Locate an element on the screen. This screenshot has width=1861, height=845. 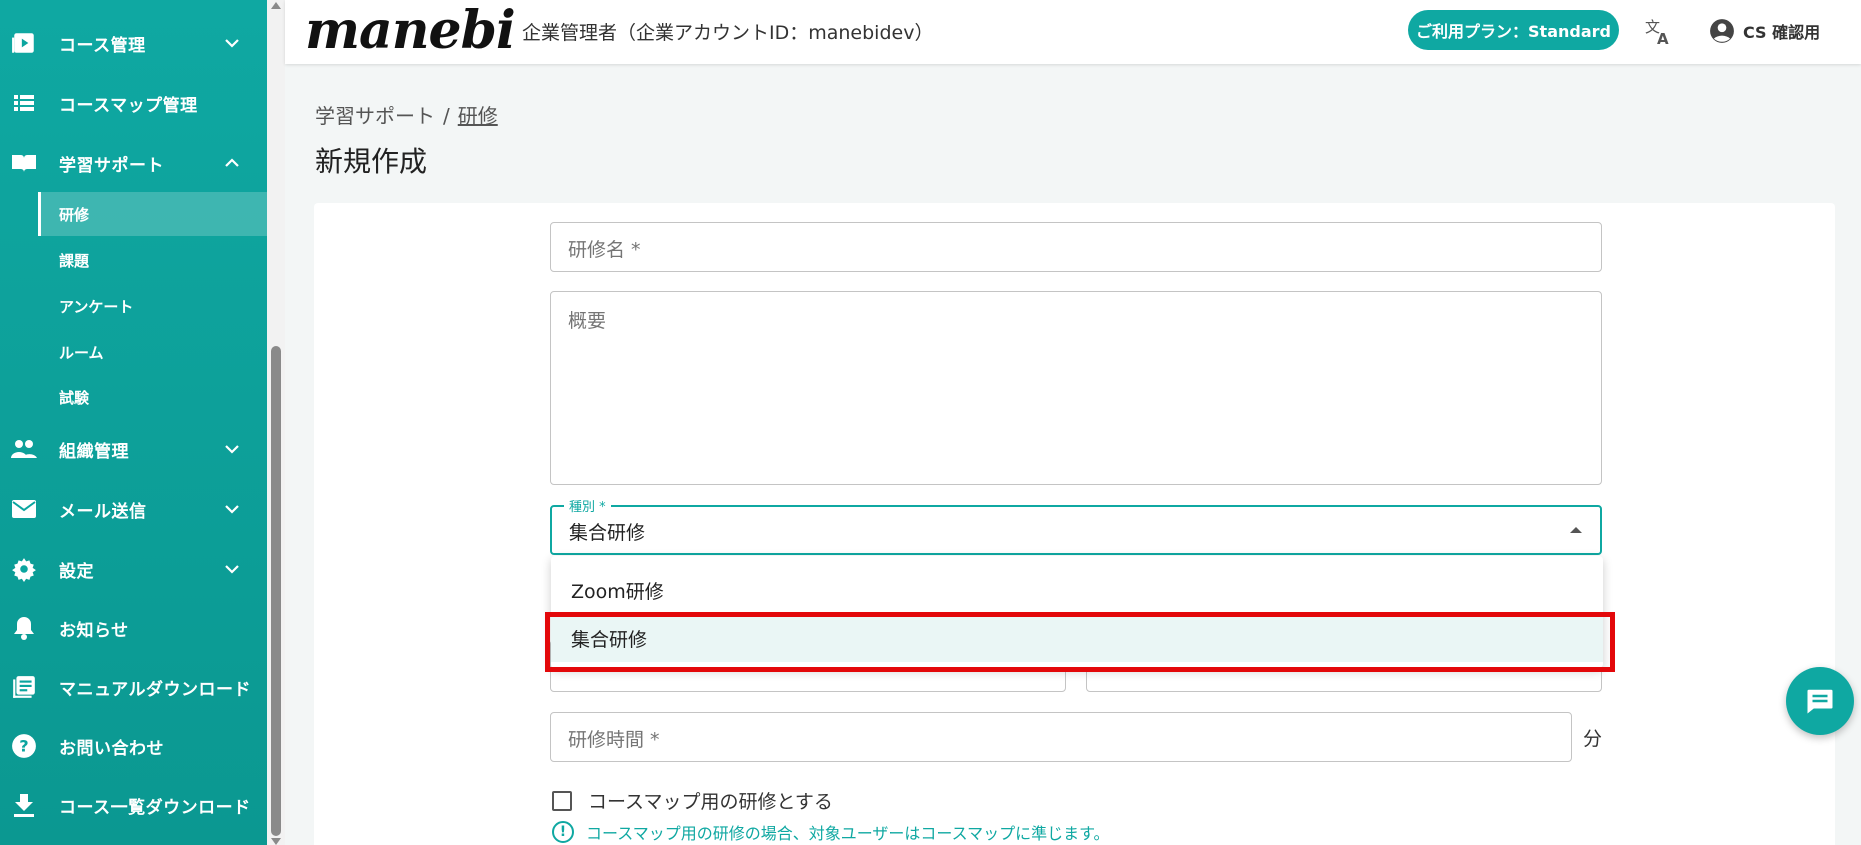
sidebar-item-coursemap: コースマップ管理 is located at coordinates (133, 103).